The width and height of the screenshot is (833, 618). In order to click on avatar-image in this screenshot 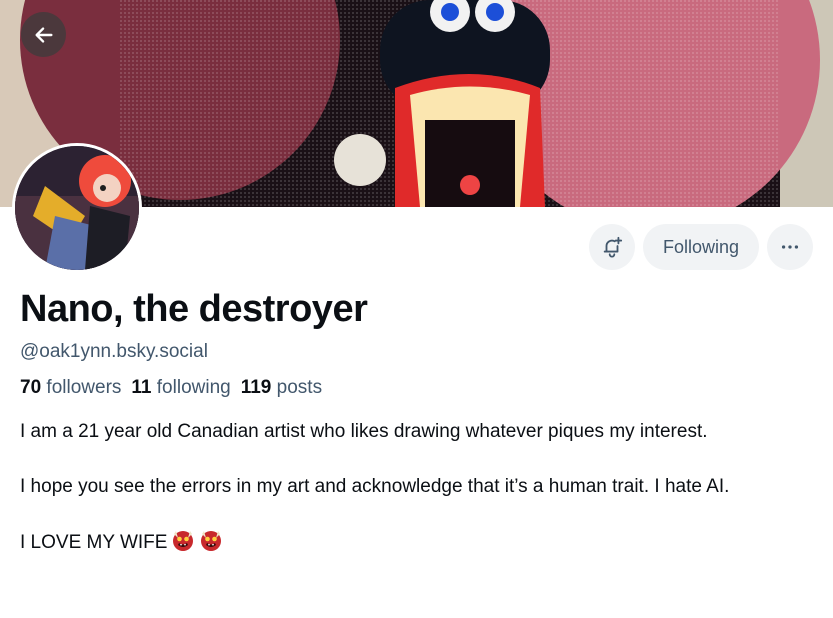, I will do `click(77, 208)`.